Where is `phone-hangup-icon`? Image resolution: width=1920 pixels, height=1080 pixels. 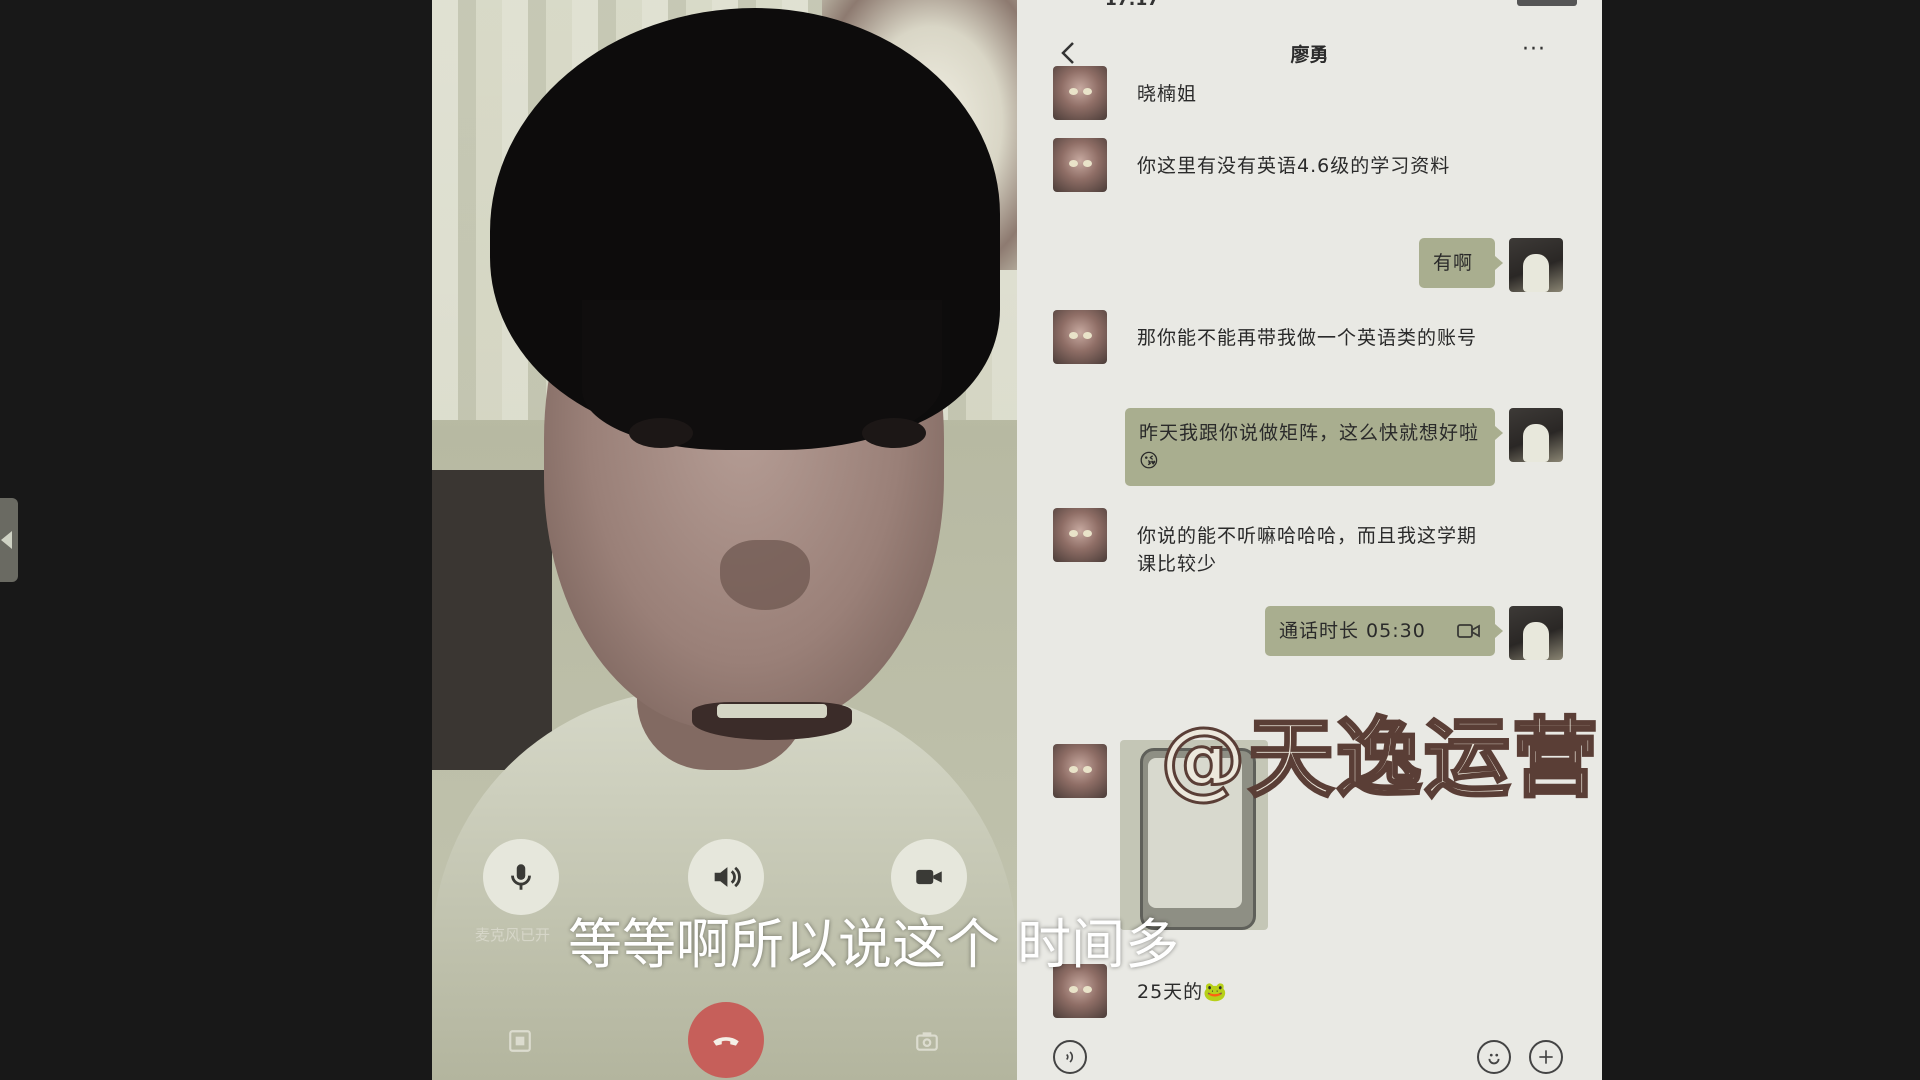
phone-hangup-icon is located at coordinates (726, 1041).